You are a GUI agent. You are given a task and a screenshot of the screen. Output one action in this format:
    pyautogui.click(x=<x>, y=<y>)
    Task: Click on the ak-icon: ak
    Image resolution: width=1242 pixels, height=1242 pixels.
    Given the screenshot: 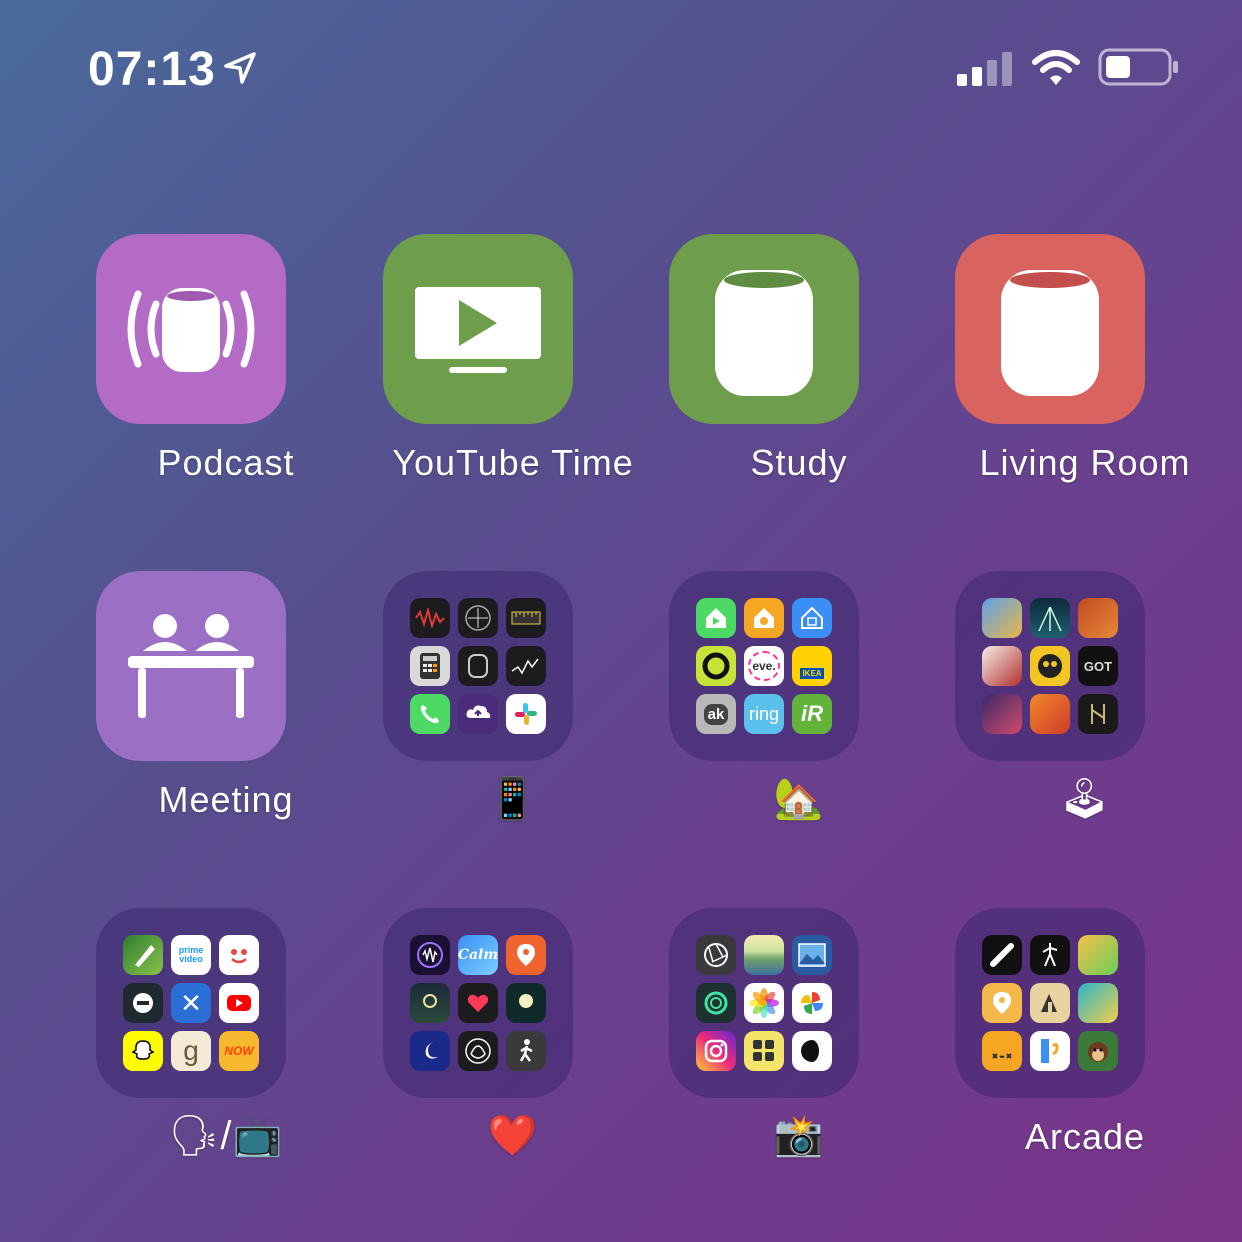 What is the action you would take?
    pyautogui.click(x=716, y=714)
    